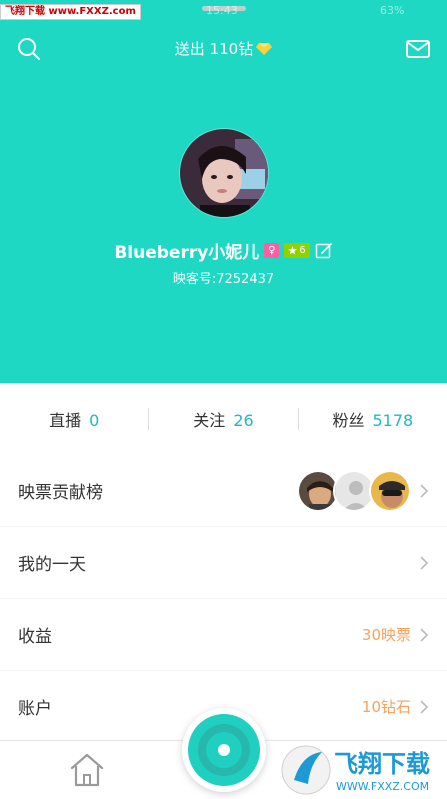  What do you see at coordinates (392, 10) in the screenshot?
I see `status-battery: 63%` at bounding box center [392, 10].